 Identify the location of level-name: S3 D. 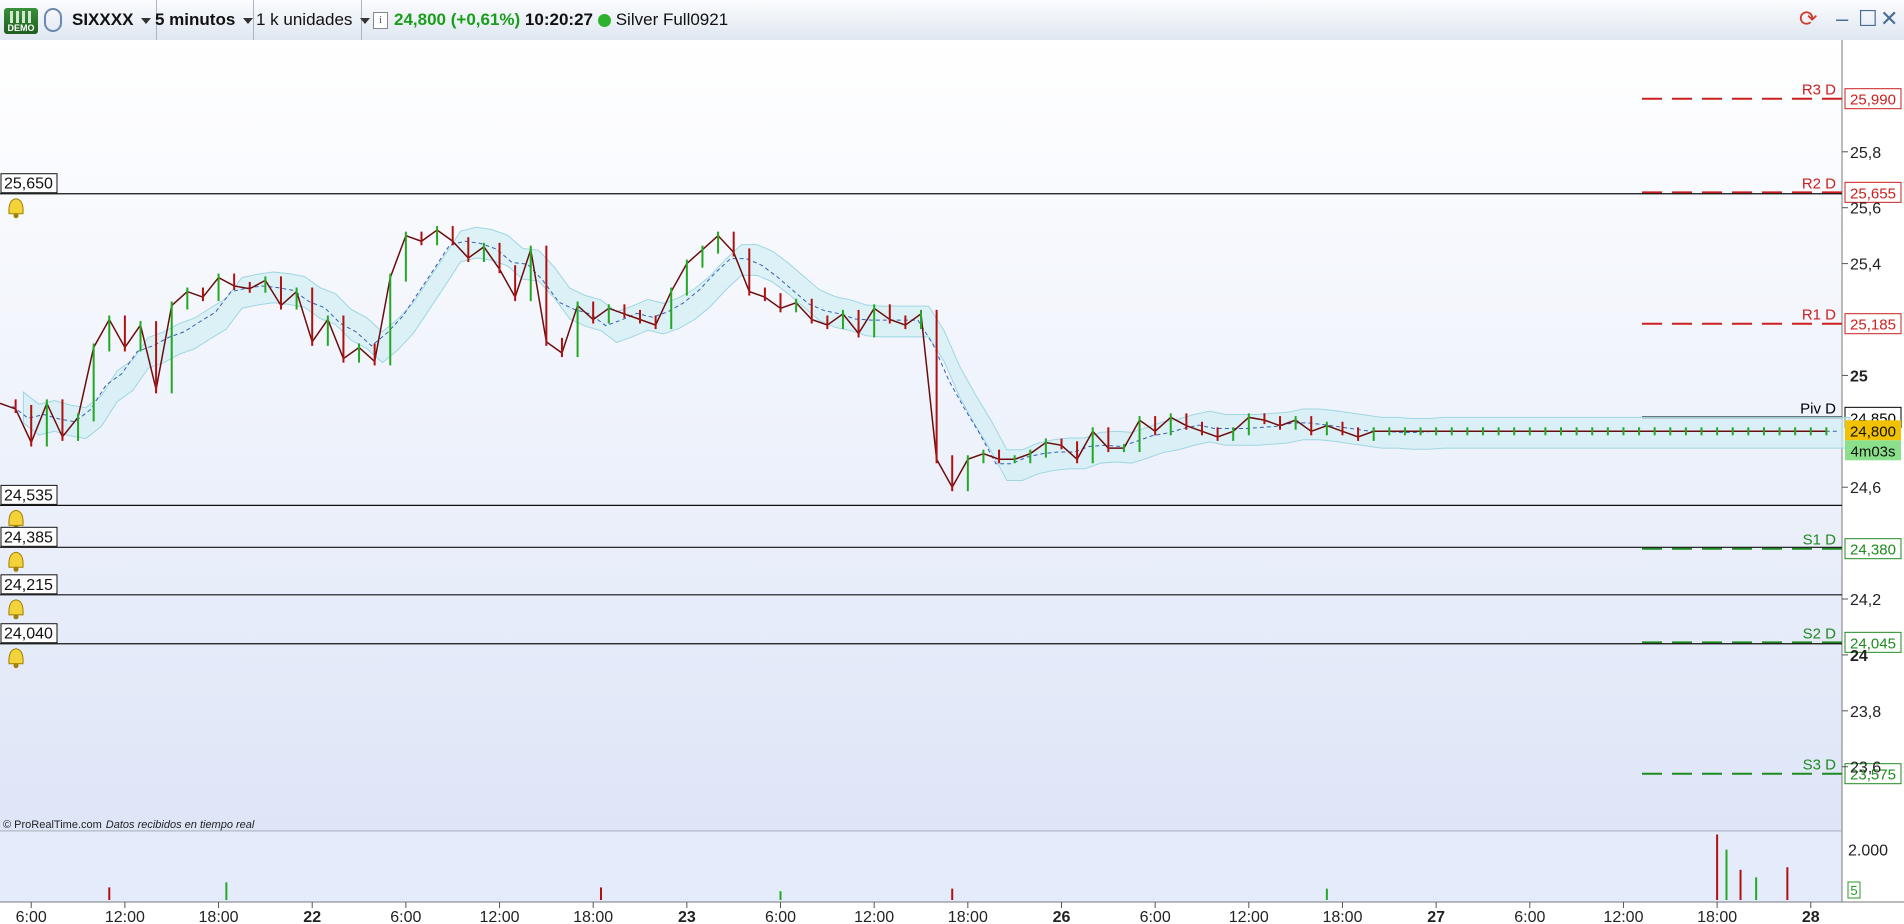
(1820, 765).